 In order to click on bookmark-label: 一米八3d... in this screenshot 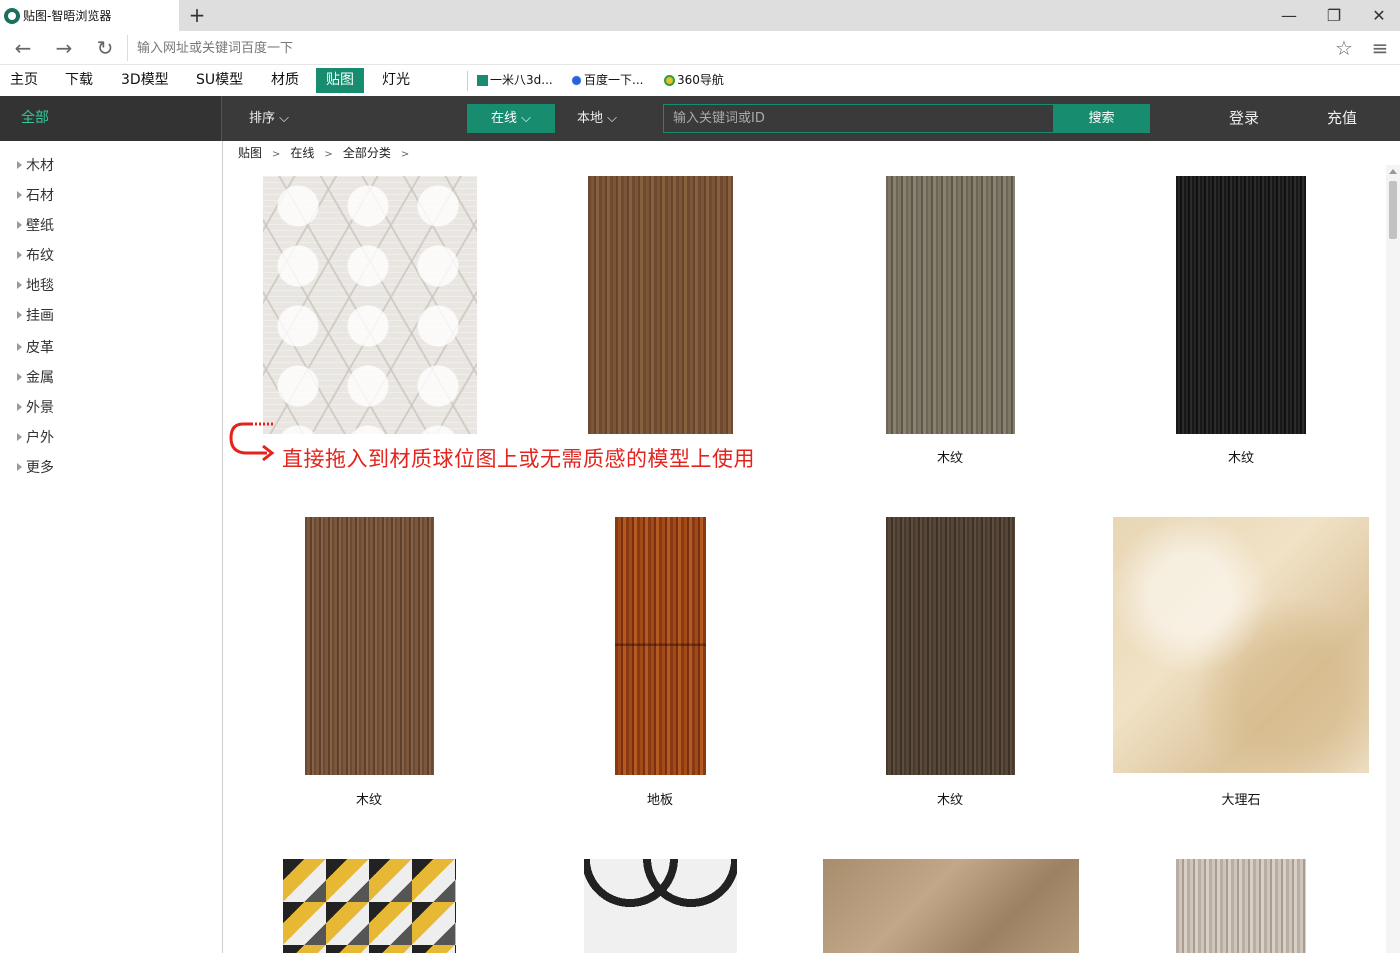, I will do `click(521, 80)`.